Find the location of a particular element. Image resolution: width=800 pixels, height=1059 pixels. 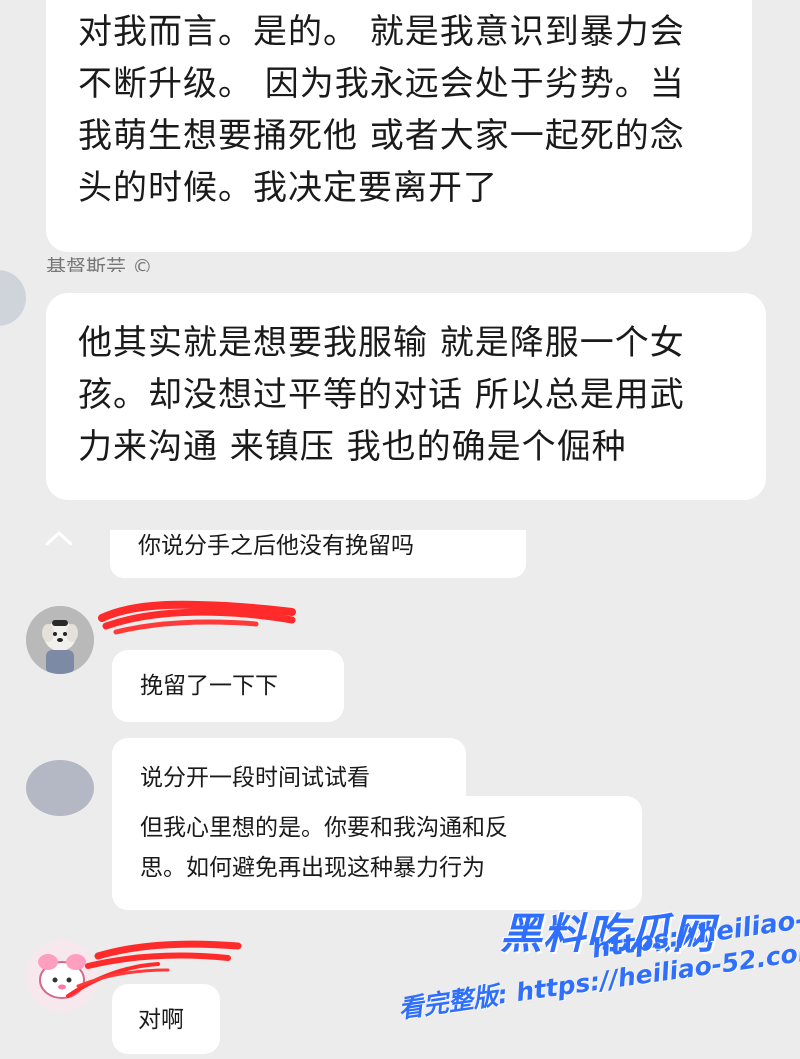

message-text: 他其实就是想要我服输 就是降服一个女 is located at coordinates (381, 343).